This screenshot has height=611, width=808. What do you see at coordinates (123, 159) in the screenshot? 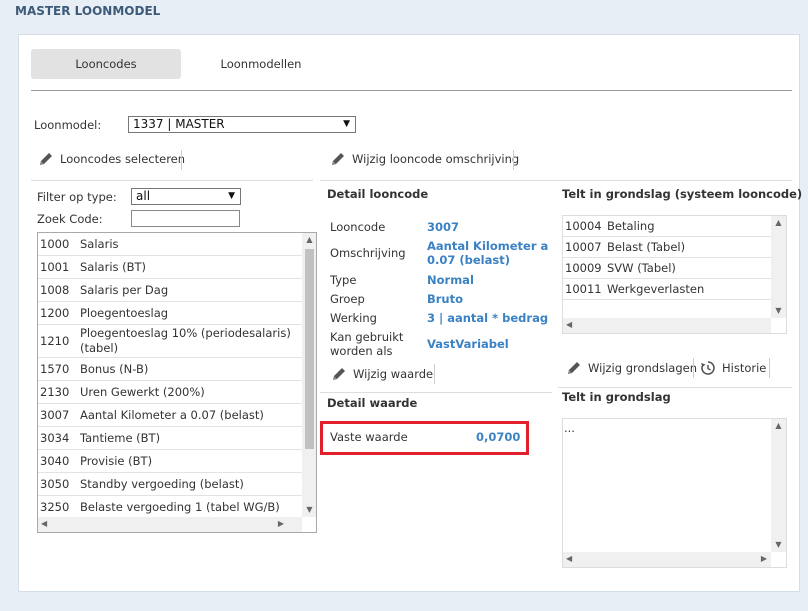
I see `looncodes-selecteren-label: Looncodes selecteren` at bounding box center [123, 159].